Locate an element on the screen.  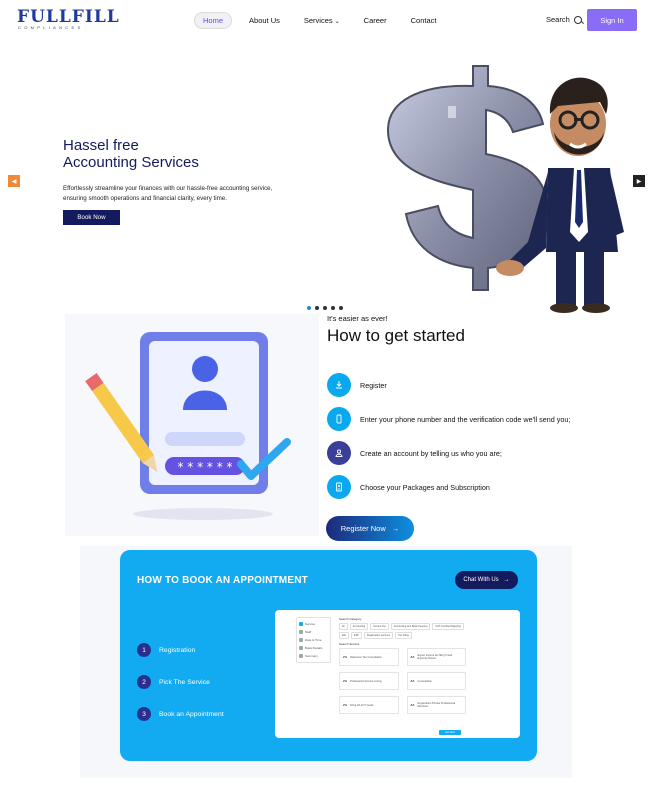
step-number: 1 is located at coordinates (144, 650).